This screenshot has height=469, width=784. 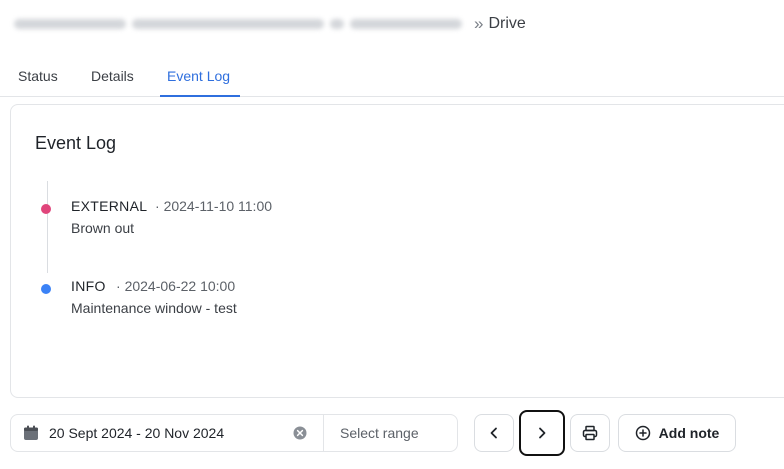 What do you see at coordinates (200, 96) in the screenshot?
I see `active-tab-indicator` at bounding box center [200, 96].